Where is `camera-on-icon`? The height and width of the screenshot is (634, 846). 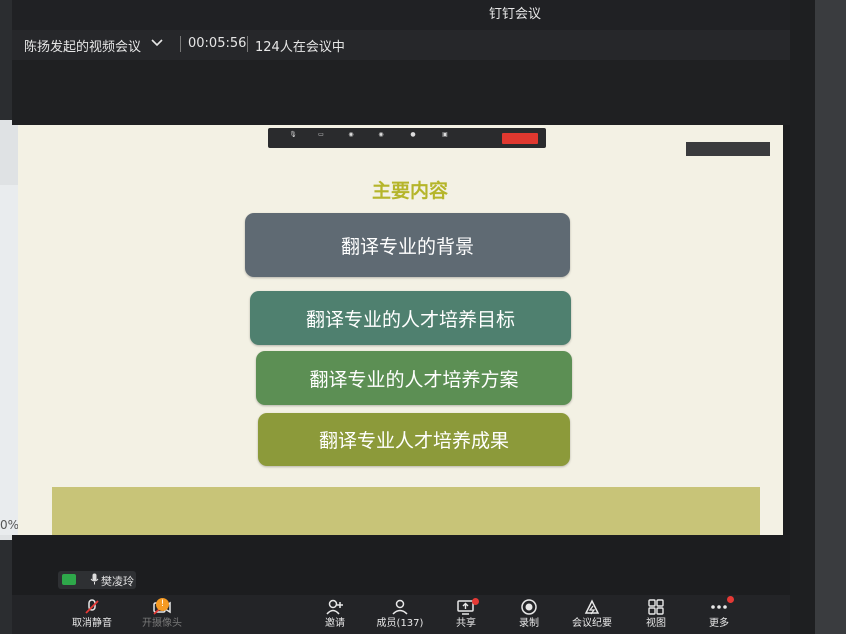 camera-on-icon is located at coordinates (69, 579).